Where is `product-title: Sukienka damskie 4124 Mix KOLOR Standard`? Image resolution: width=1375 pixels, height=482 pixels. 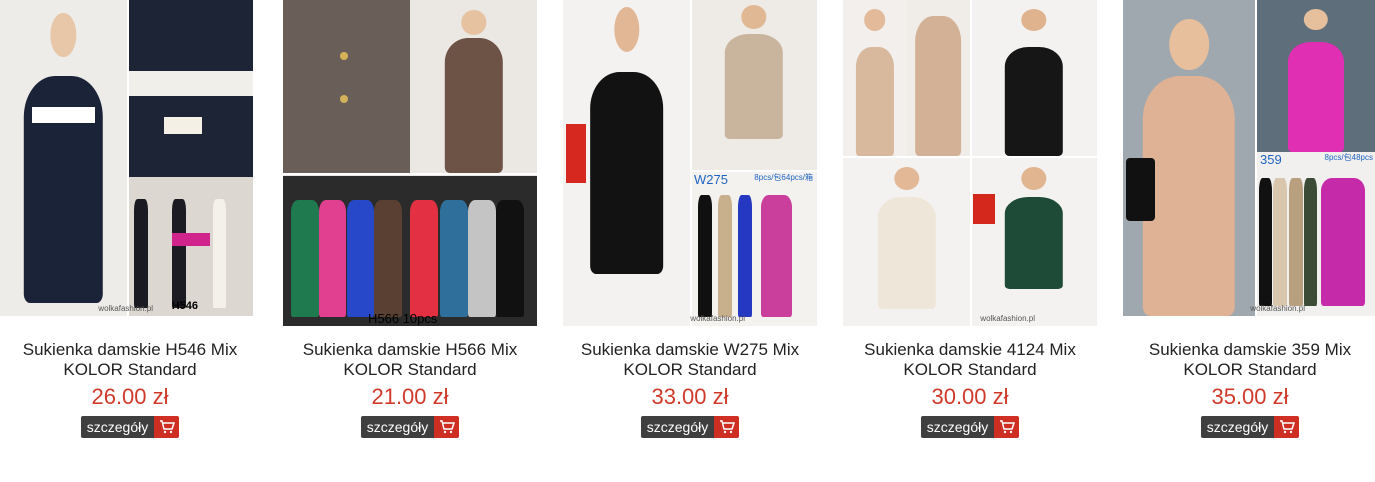
product-title: Sukienka damskie 4124 Mix KOLOR Standard is located at coordinates (970, 360).